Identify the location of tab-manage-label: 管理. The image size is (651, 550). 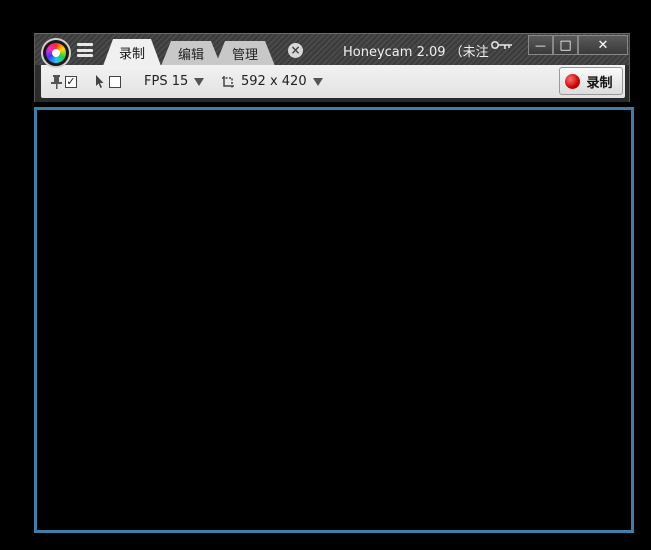
(244, 55).